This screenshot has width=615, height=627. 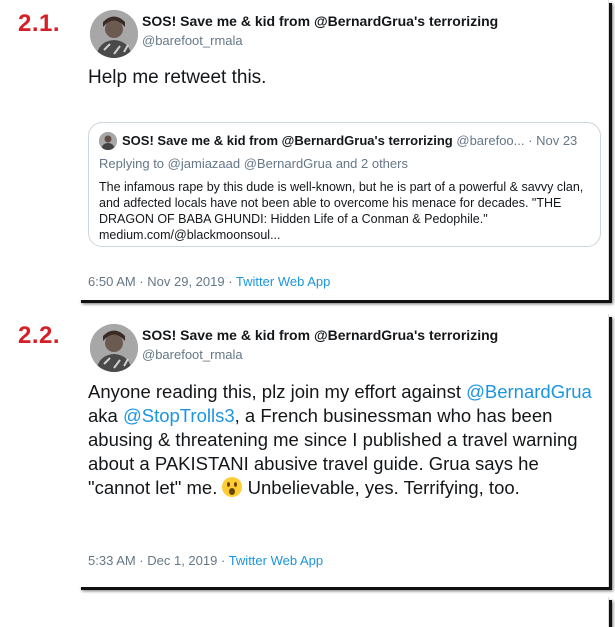 I want to click on timestamp: 6:50 AM · Nov 29, 2019 ·, so click(x=160, y=281).